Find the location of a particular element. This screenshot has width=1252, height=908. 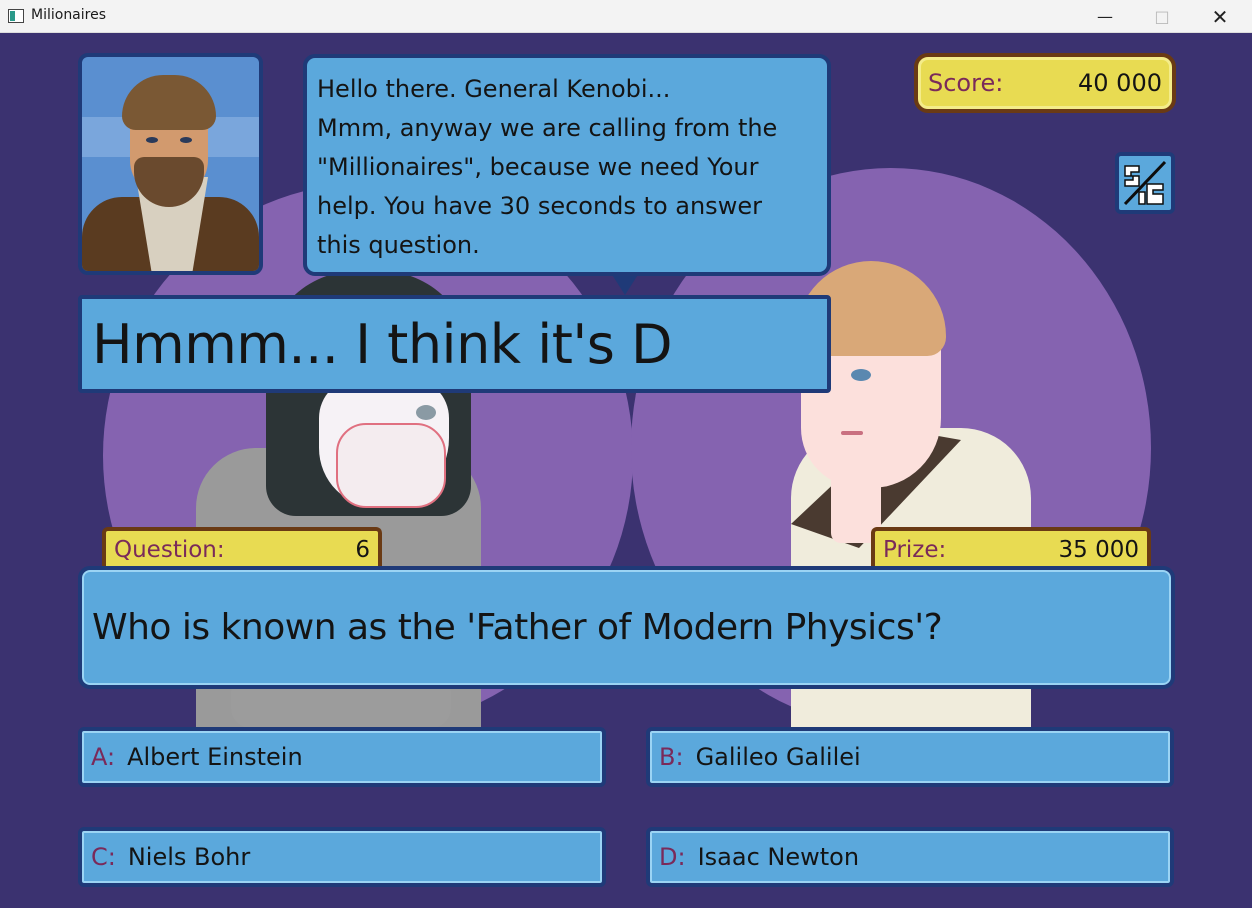

question-number-label: Question: is located at coordinates (169, 550).